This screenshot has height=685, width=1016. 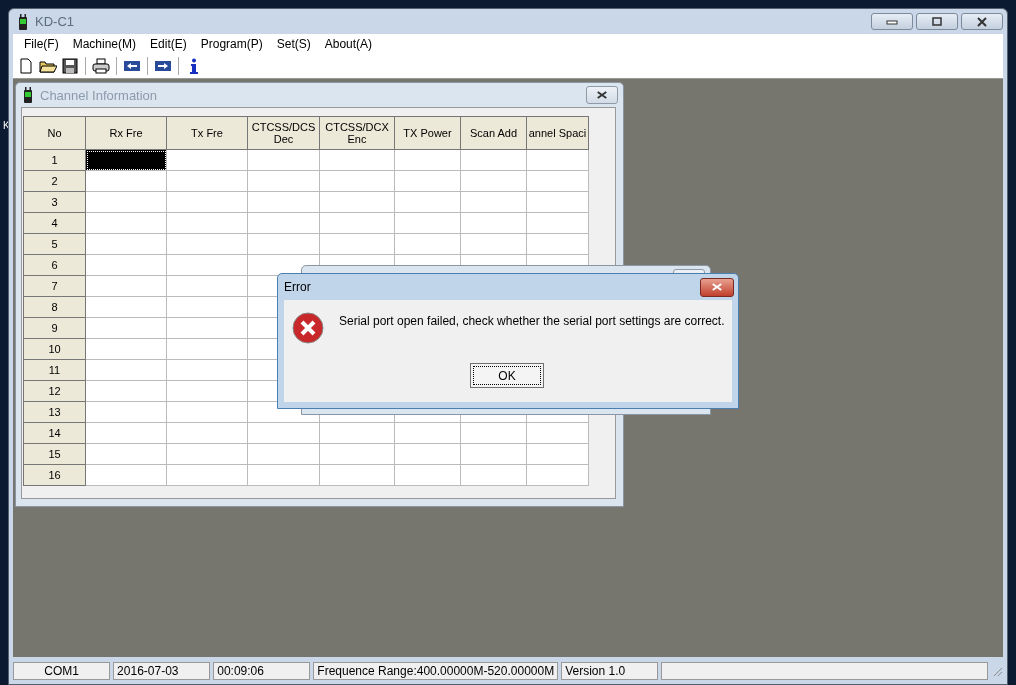 What do you see at coordinates (231, 44) in the screenshot?
I see `menu-item: Program(P)` at bounding box center [231, 44].